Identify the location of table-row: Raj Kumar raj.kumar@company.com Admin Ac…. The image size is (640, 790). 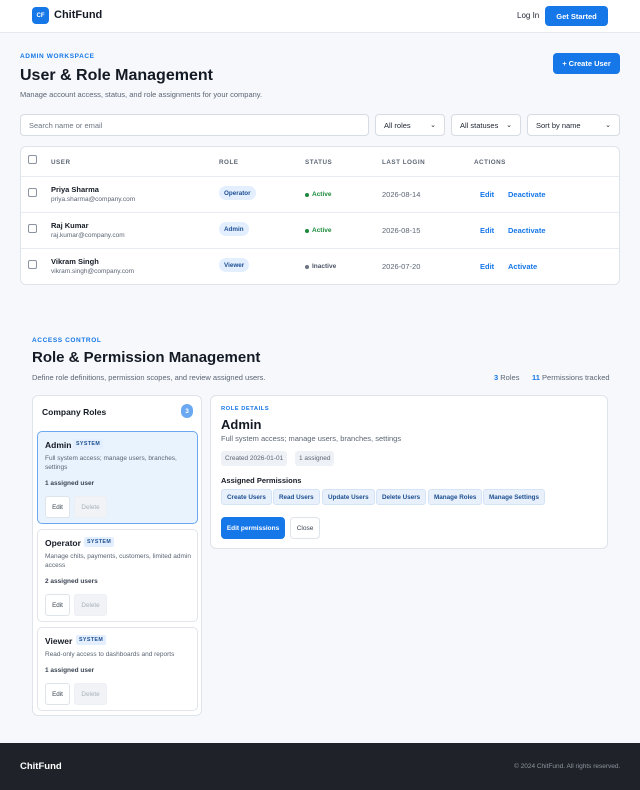
(320, 230).